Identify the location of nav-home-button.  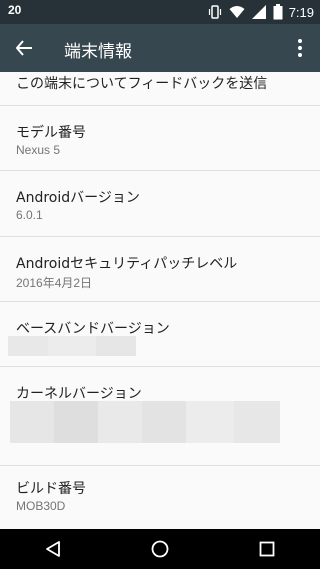
(160, 549).